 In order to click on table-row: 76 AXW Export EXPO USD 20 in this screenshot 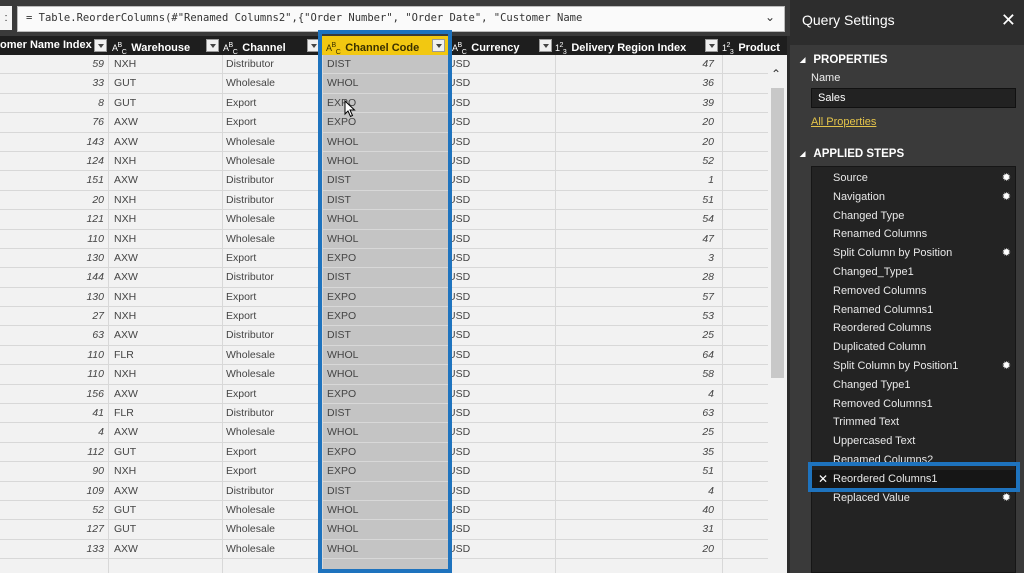, I will do `click(385, 123)`.